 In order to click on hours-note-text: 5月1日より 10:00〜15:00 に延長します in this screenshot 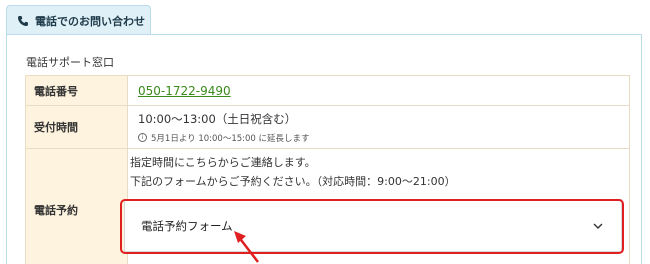, I will do `click(230, 138)`.